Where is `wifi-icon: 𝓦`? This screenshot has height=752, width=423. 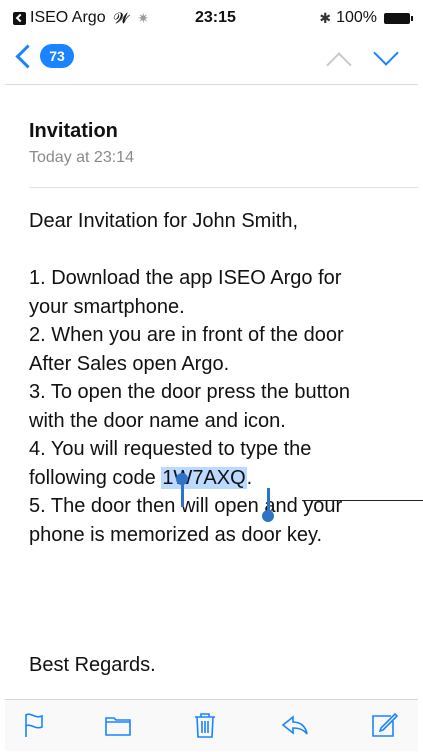 wifi-icon: 𝓦 is located at coordinates (121, 18).